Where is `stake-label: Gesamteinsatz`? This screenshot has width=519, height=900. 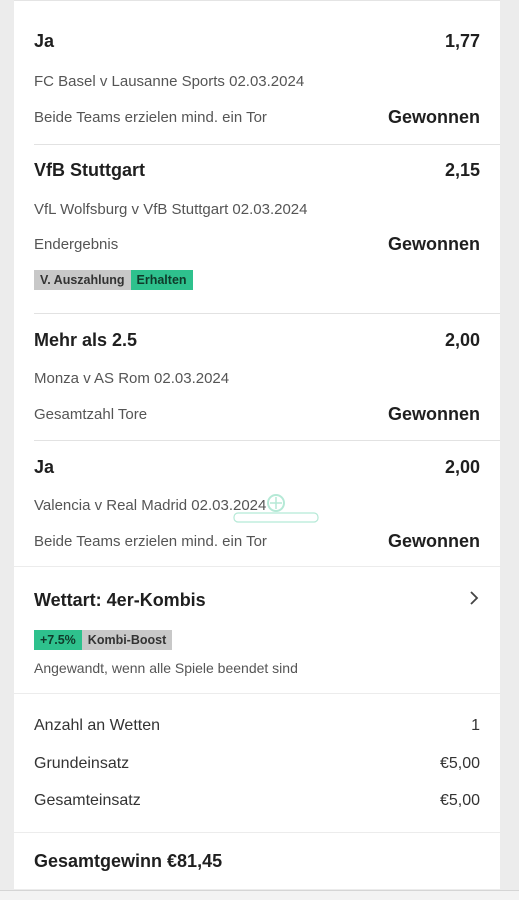
stake-label: Gesamteinsatz is located at coordinates (87, 800).